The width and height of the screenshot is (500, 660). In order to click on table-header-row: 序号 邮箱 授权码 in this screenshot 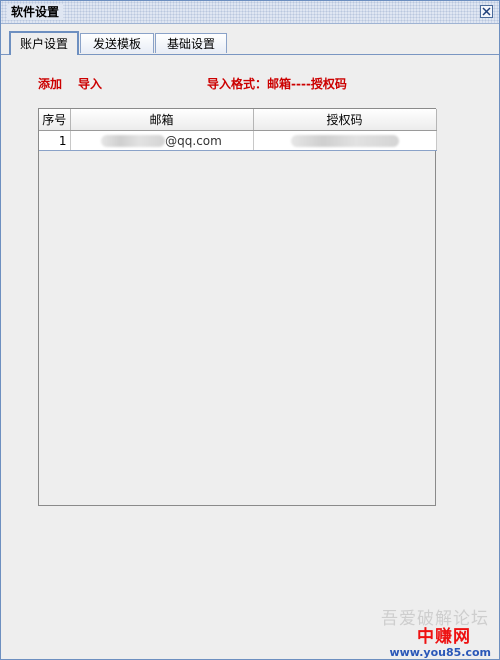, I will do `click(238, 120)`.